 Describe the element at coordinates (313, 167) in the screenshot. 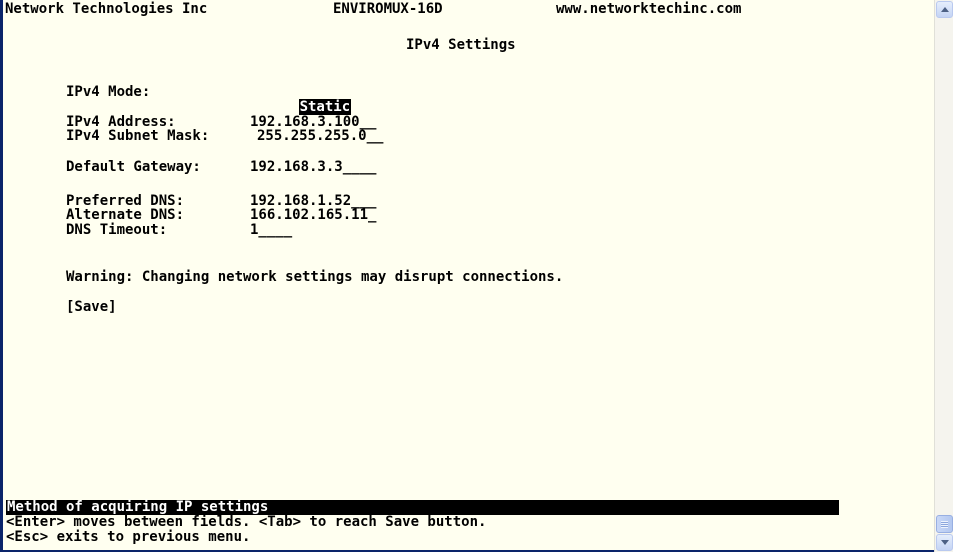

I see `default-gateway-field: 192.168.3.3____` at that location.